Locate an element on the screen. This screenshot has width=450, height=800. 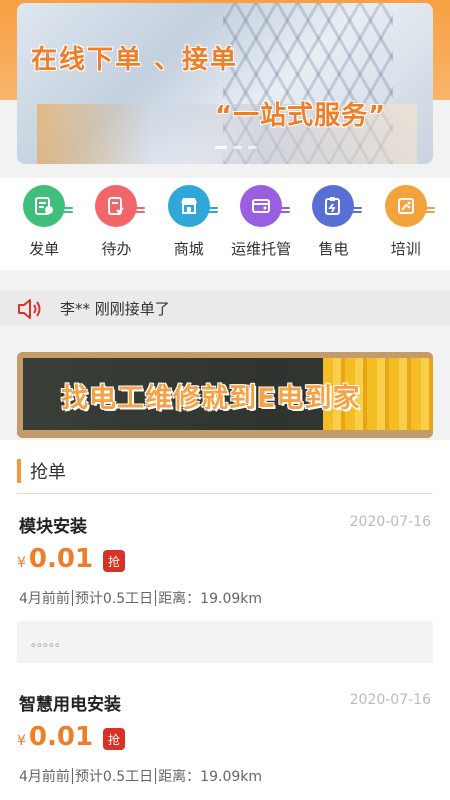
notice-bar: 李** 刚刚接单了 is located at coordinates (225, 308).